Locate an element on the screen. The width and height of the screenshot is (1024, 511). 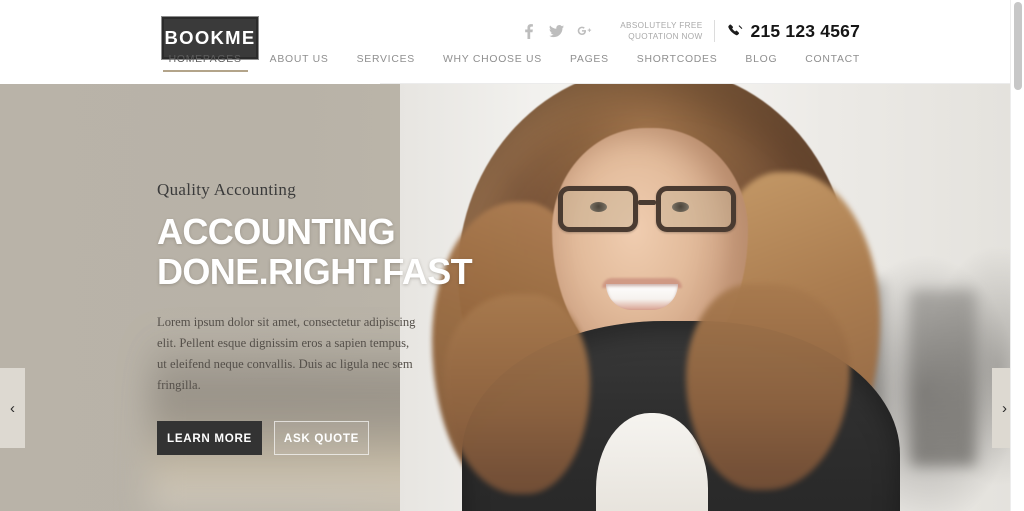
hero-headline: ACCOUNTING DONE.RIGHT.FAST is located at coordinates (315, 251).